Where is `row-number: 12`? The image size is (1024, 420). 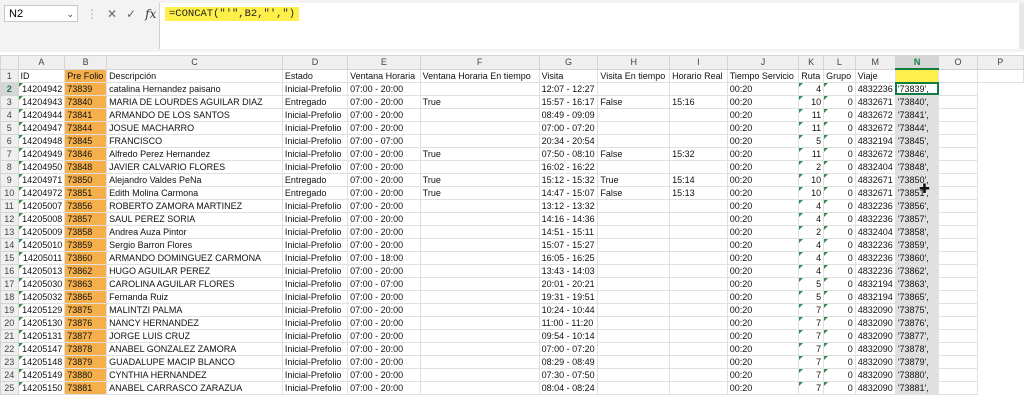
row-number: 12 is located at coordinates (9, 218).